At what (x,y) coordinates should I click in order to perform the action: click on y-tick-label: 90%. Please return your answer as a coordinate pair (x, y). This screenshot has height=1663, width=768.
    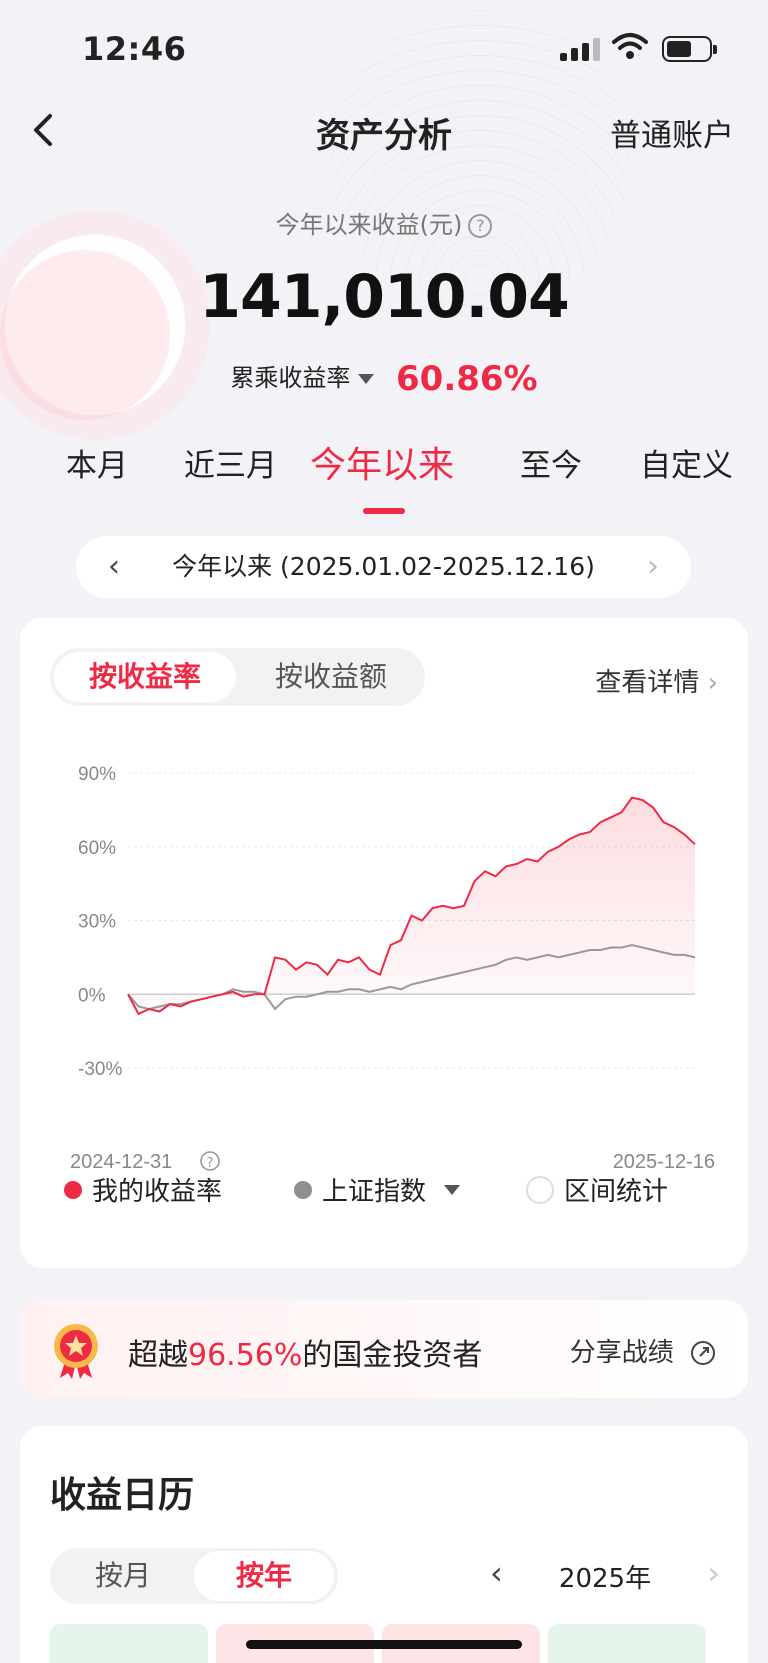
    Looking at the image, I should click on (97, 774).